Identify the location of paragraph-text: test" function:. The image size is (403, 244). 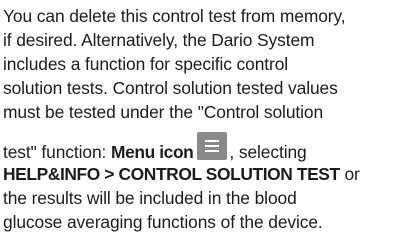
(57, 152).